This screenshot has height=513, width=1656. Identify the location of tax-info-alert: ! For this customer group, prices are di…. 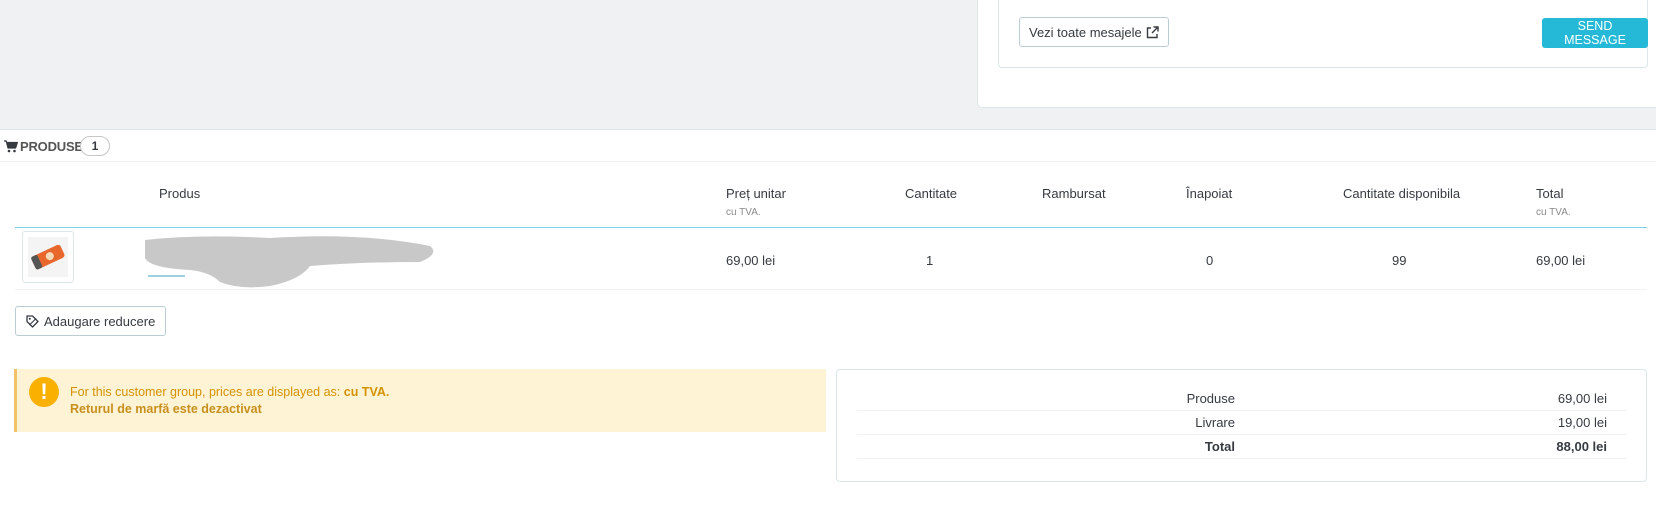
(420, 400).